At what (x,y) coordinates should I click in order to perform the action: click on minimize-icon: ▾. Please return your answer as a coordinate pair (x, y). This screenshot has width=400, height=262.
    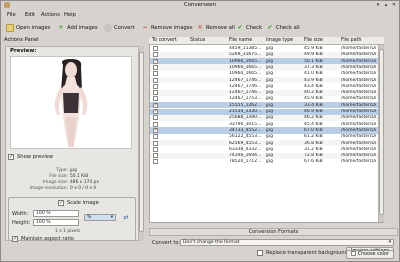
    Looking at the image, I should click on (378, 5).